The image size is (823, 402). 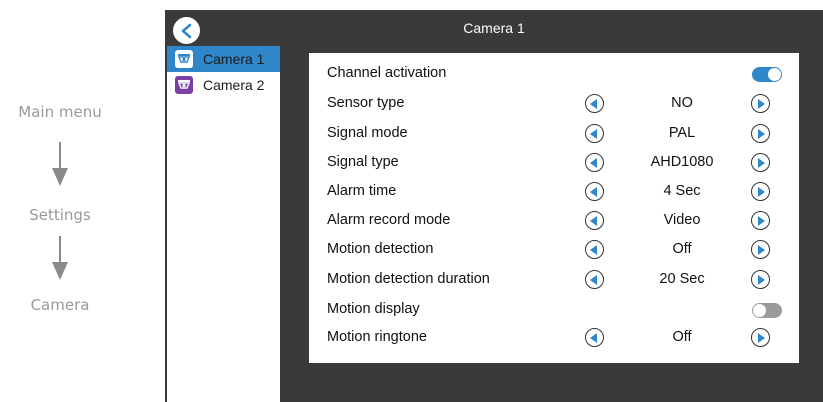 What do you see at coordinates (682, 103) in the screenshot?
I see `setting-value: NO` at bounding box center [682, 103].